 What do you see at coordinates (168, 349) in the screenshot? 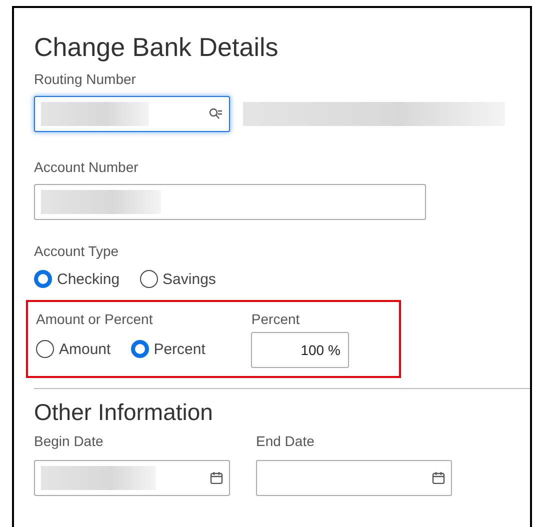
I see `radio-option: Percent` at bounding box center [168, 349].